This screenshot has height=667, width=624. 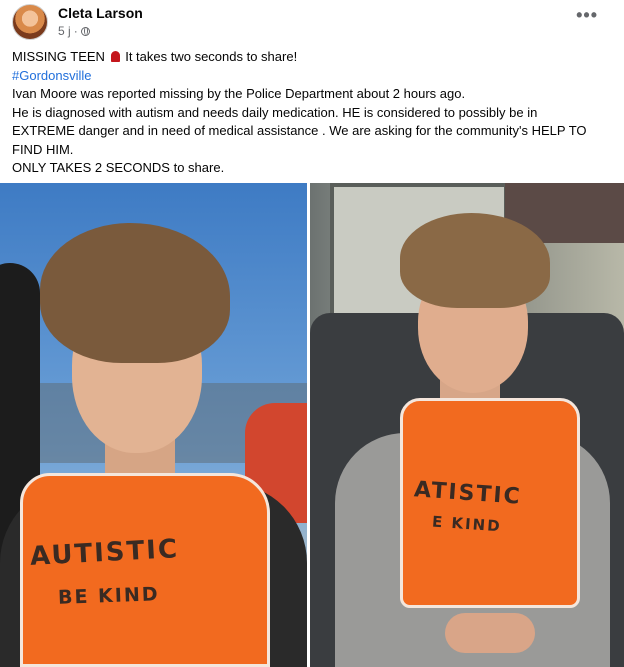 What do you see at coordinates (115, 56) in the screenshot?
I see `siren-icon` at bounding box center [115, 56].